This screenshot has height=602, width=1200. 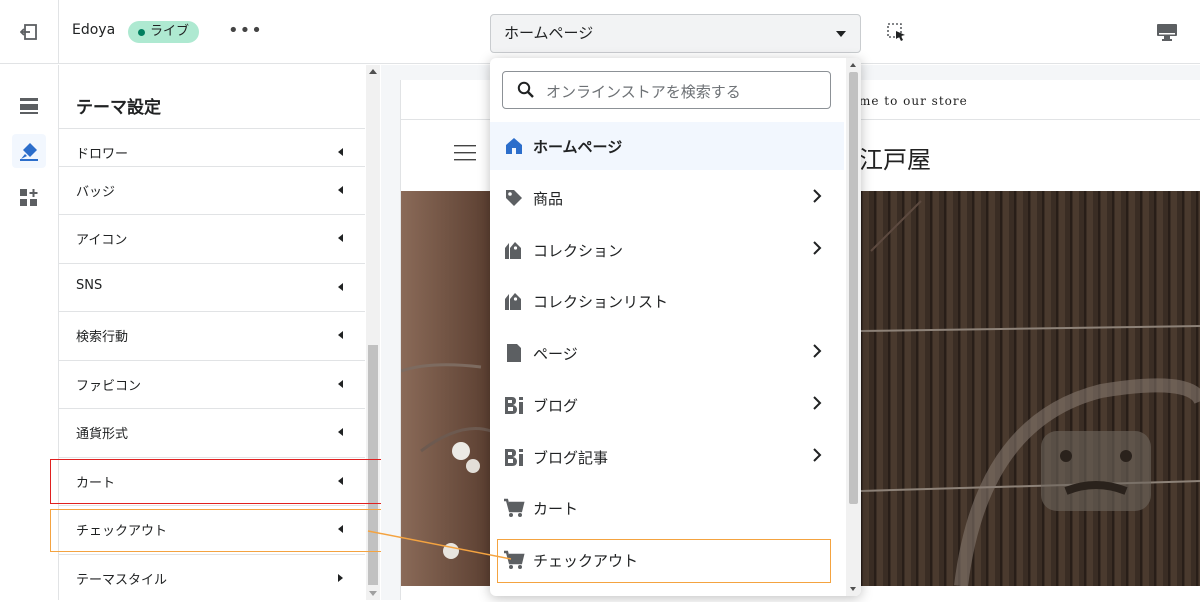 I want to click on setting-label: SNS, so click(x=89, y=285).